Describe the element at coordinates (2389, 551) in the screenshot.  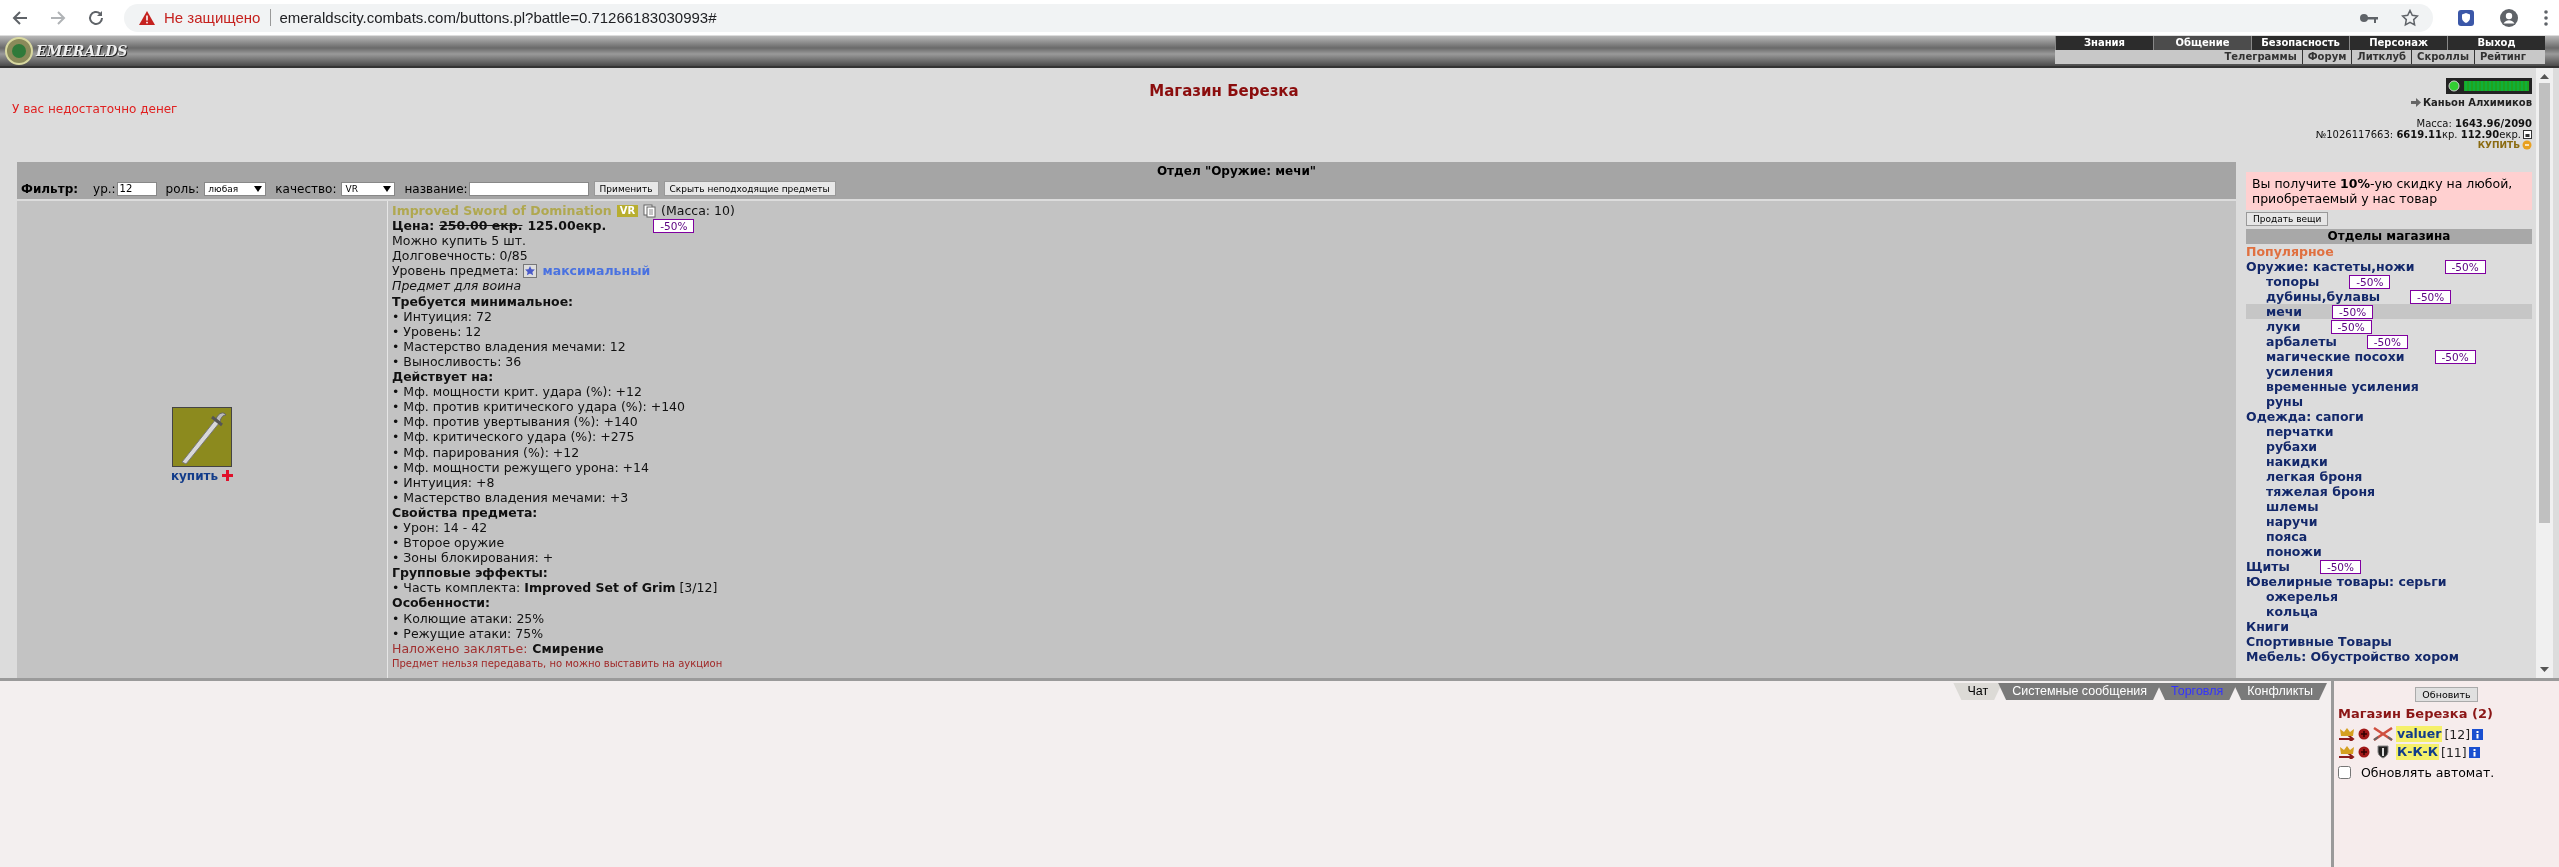
I see `department-row: поножи` at that location.